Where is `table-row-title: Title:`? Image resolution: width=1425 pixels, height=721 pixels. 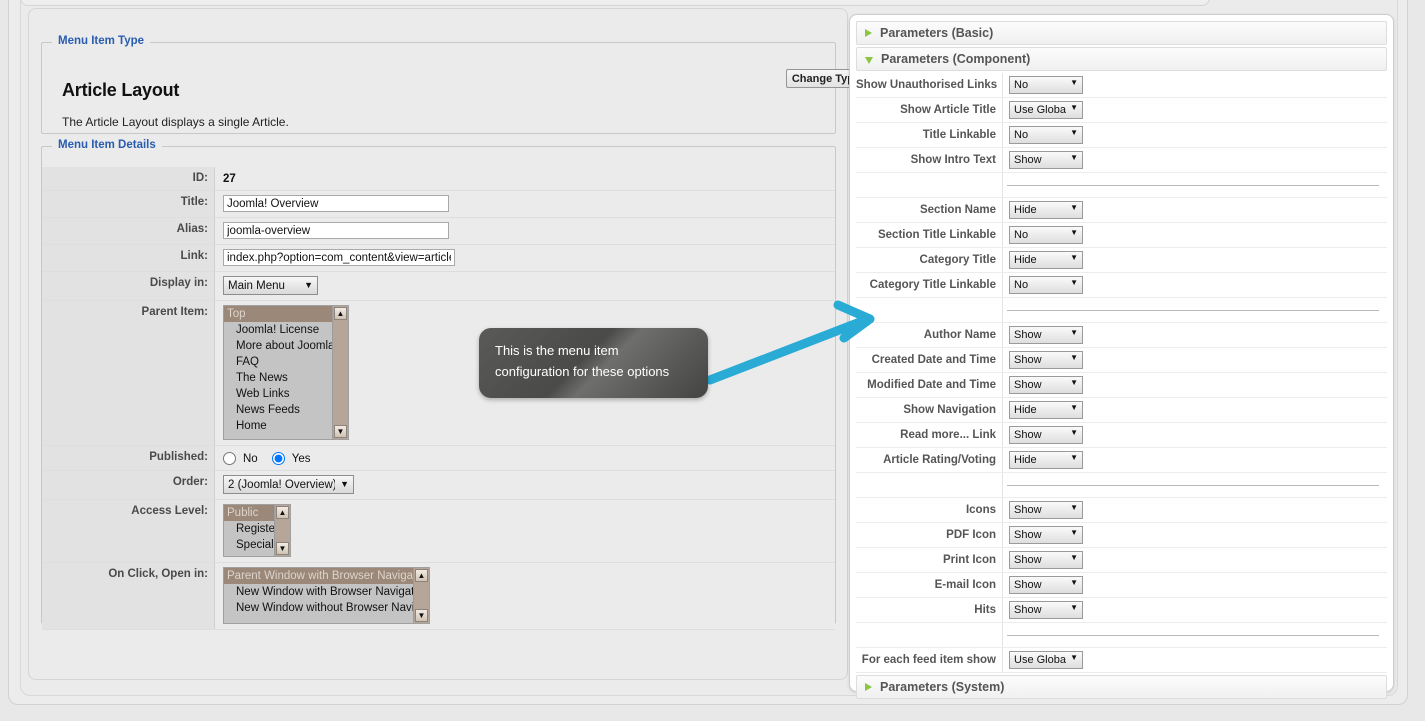 table-row-title: Title: is located at coordinates (438, 204).